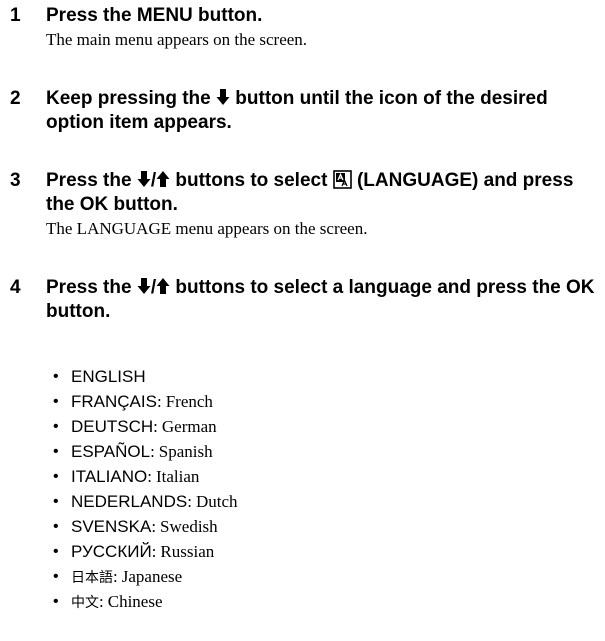  I want to click on language-name: РУССКИЙ, so click(111, 551).